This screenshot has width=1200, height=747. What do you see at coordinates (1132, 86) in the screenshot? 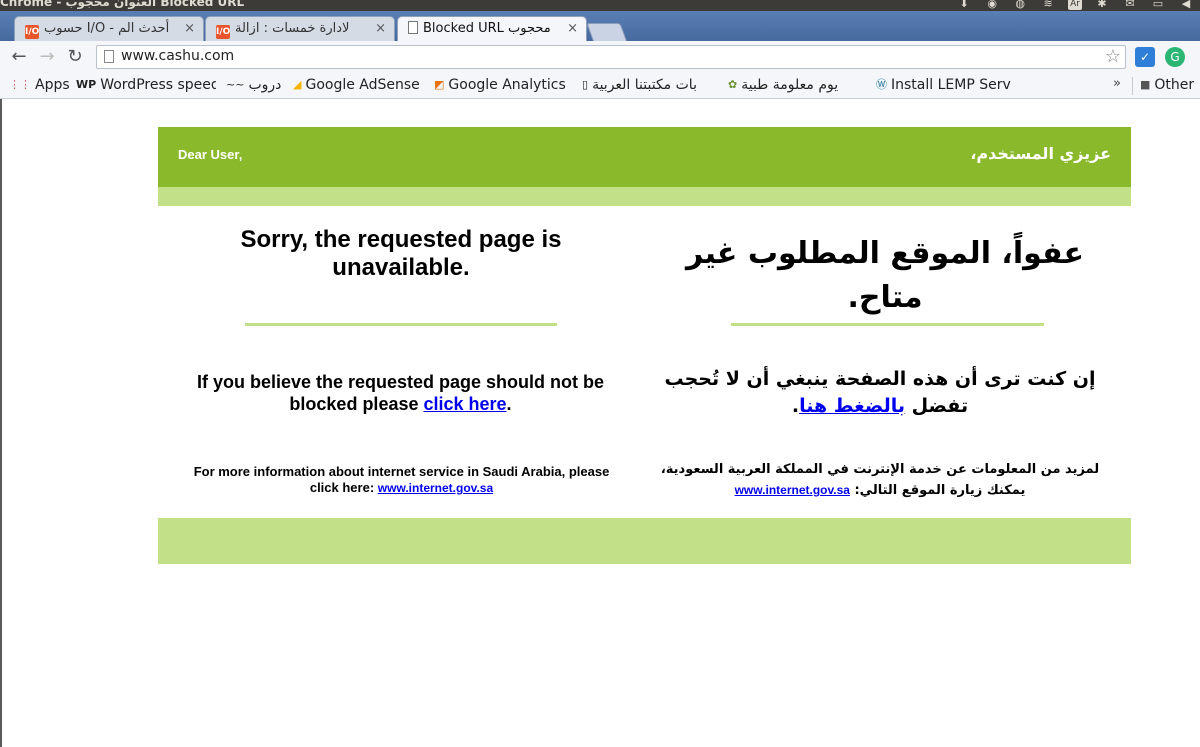
I see `bookmarks-separator` at bounding box center [1132, 86].